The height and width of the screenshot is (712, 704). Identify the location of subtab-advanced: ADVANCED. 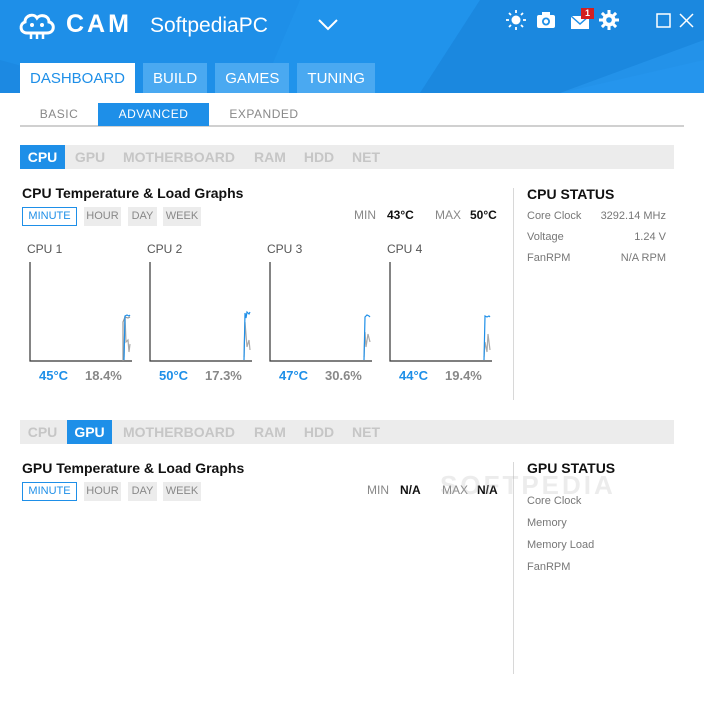
(153, 114).